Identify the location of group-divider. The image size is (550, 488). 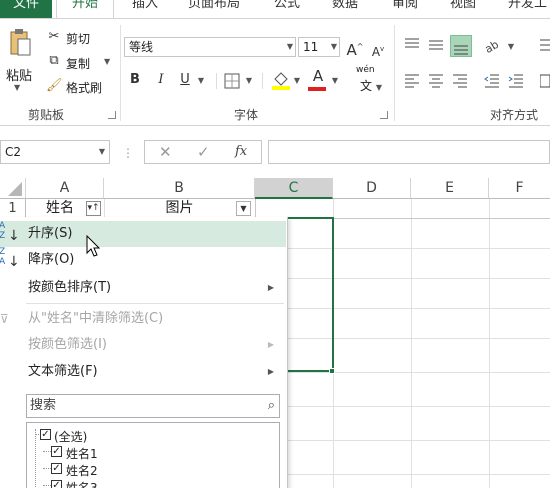
(394, 73).